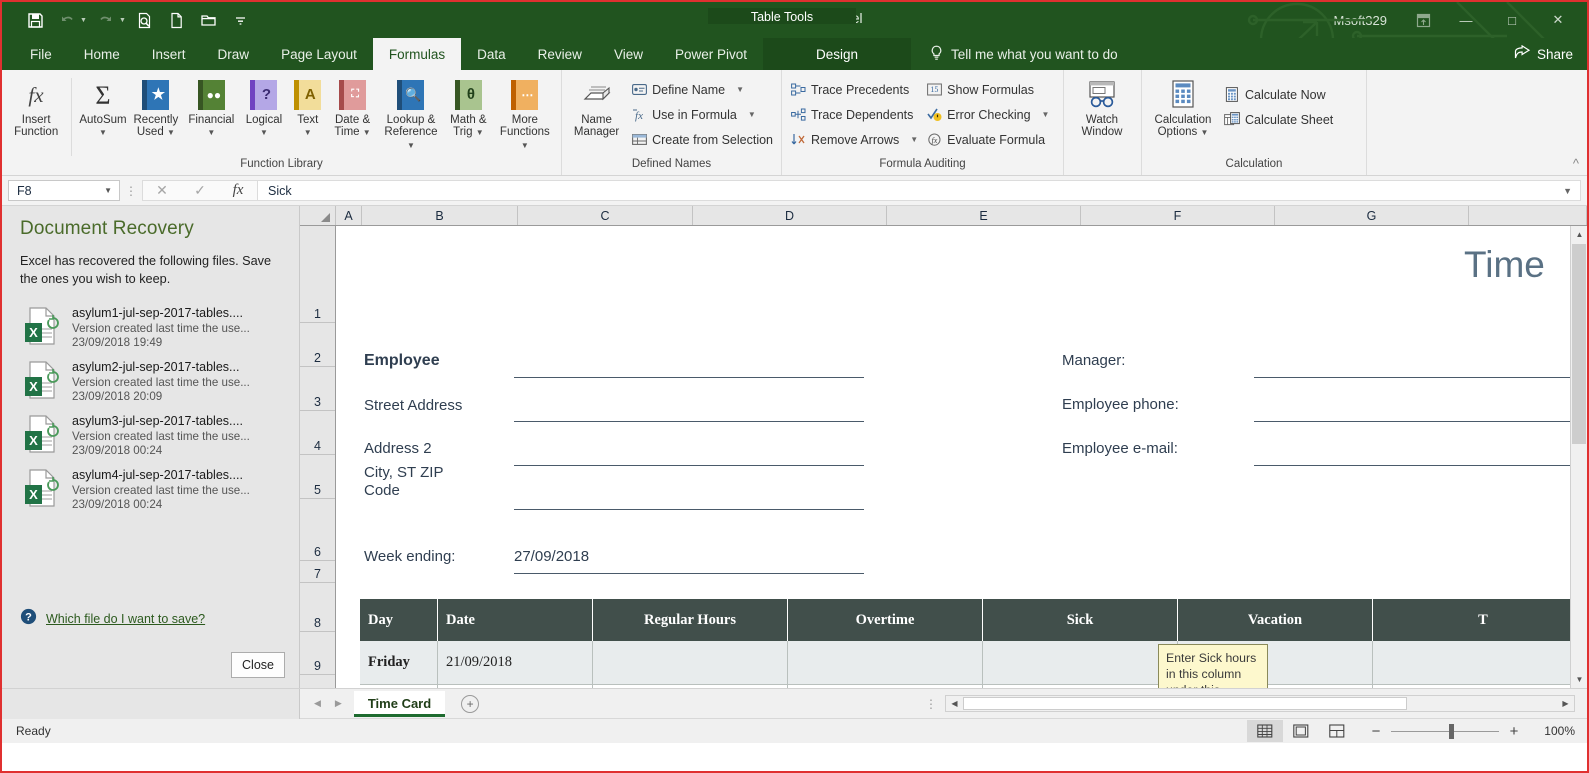  I want to click on scroll-down-icon: ▼, so click(1579, 679).